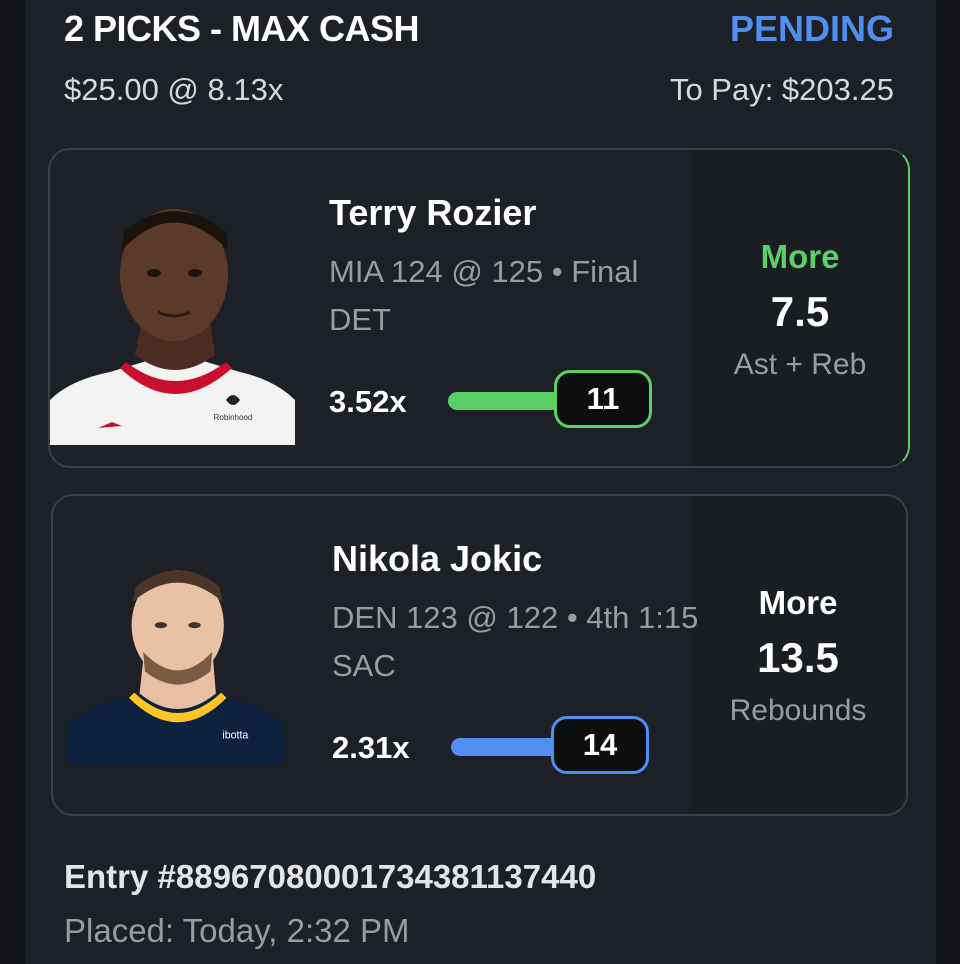  Describe the element at coordinates (235, 736) in the screenshot. I see `jersey-sponsor-logo: ibotta` at that location.